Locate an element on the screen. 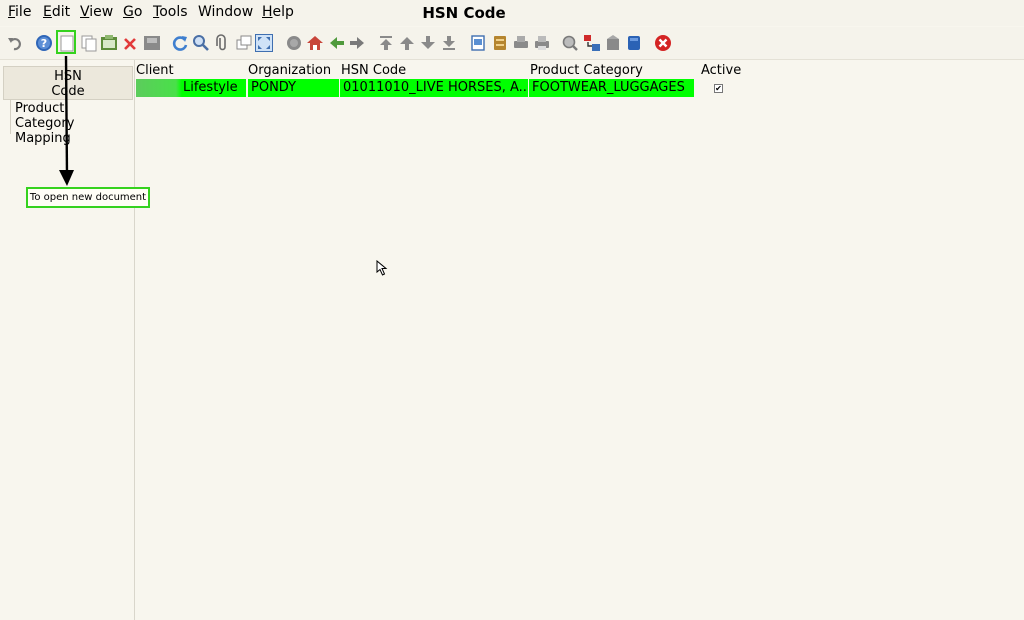  help-icon: ? is located at coordinates (44, 43).